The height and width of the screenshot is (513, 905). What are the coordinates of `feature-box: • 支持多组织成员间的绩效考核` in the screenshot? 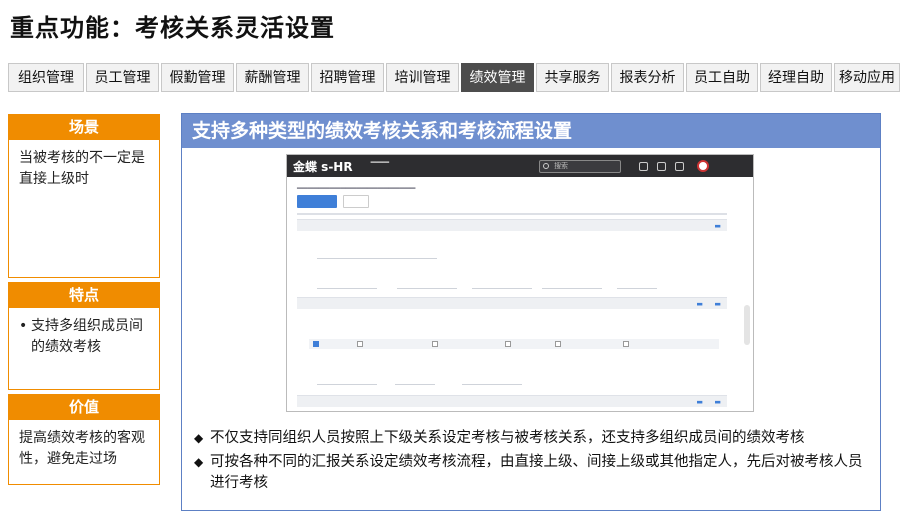 It's located at (84, 349).